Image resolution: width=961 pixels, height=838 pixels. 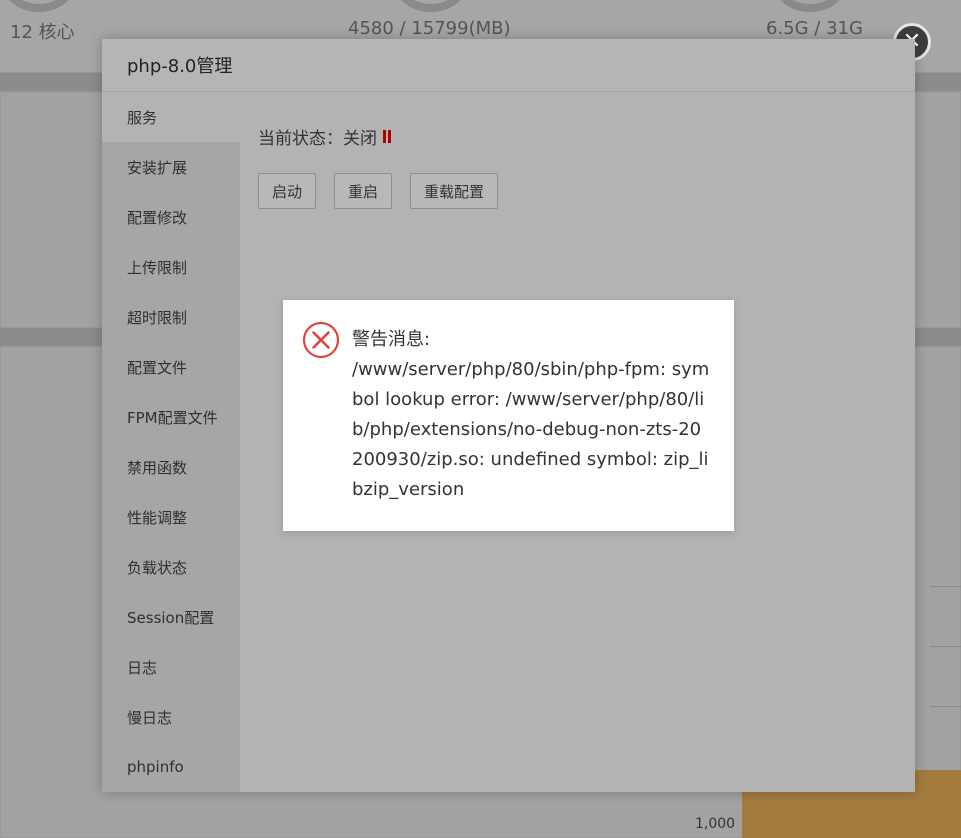 I want to click on sidebar-item-upload-limit: 上传限制, so click(x=171, y=267).